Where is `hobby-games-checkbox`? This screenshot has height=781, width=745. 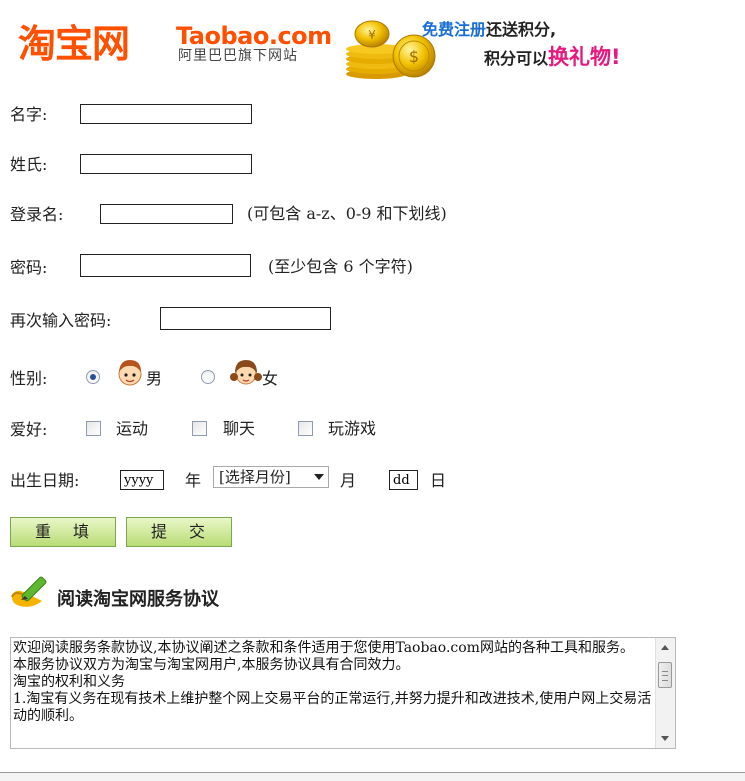
hobby-games-checkbox is located at coordinates (305, 428).